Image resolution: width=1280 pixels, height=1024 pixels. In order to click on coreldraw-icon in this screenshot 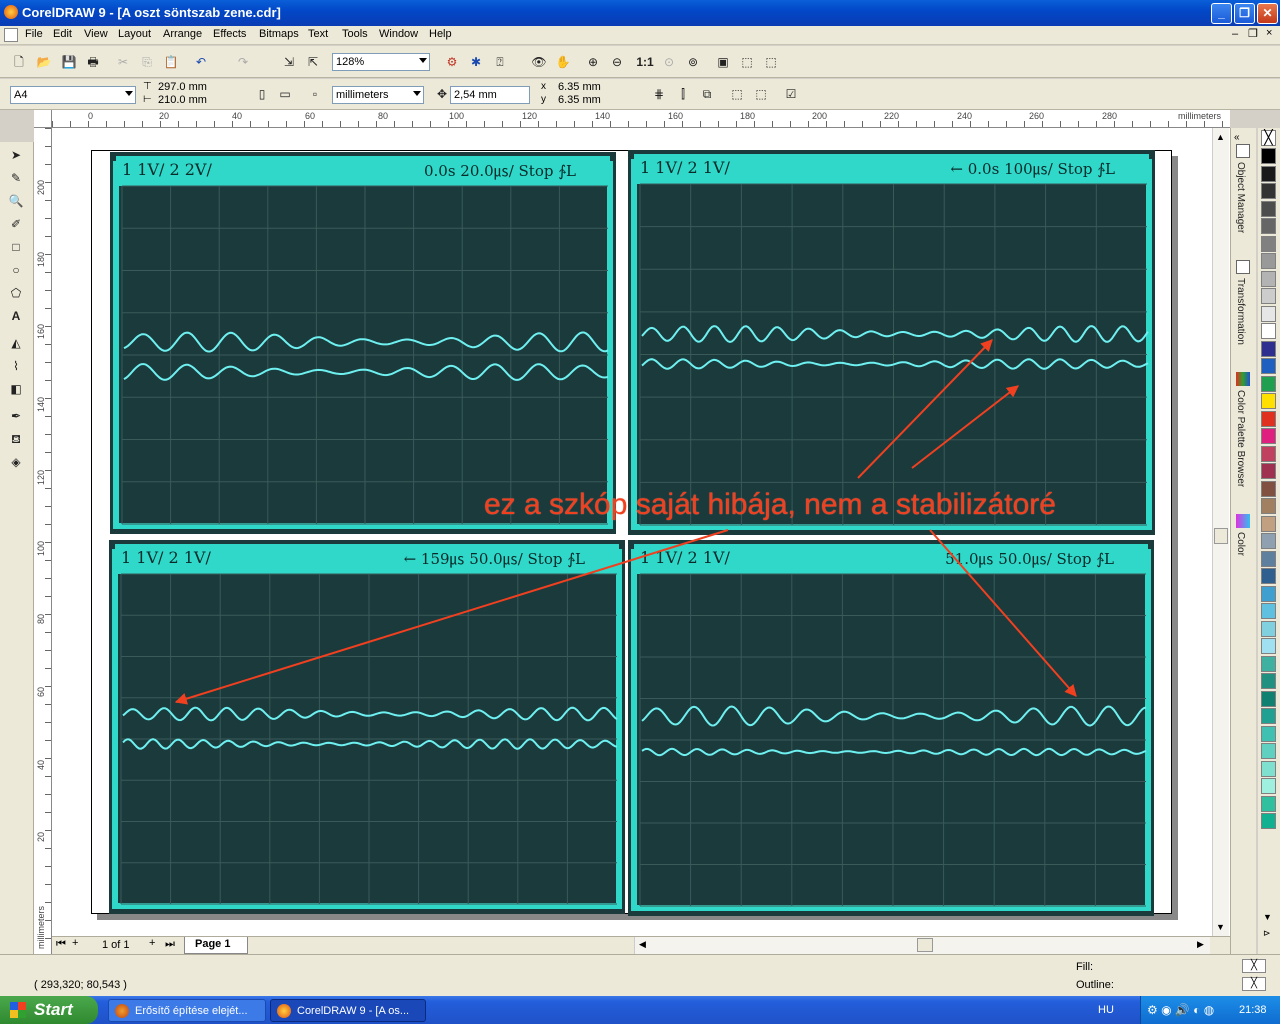, I will do `click(284, 1011)`.